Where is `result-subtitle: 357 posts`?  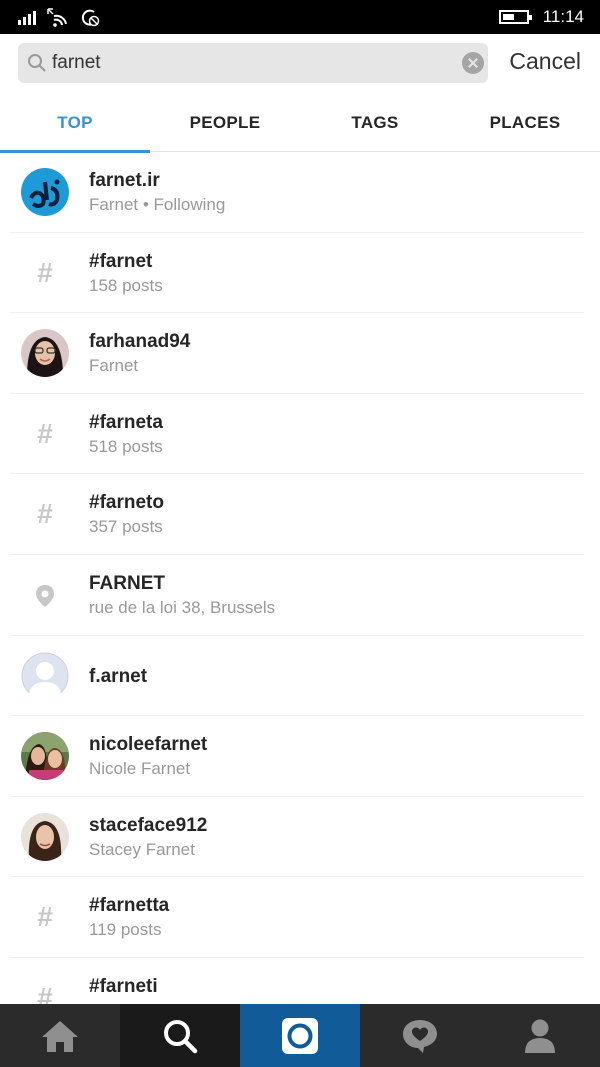
result-subtitle: 357 posts is located at coordinates (126, 527).